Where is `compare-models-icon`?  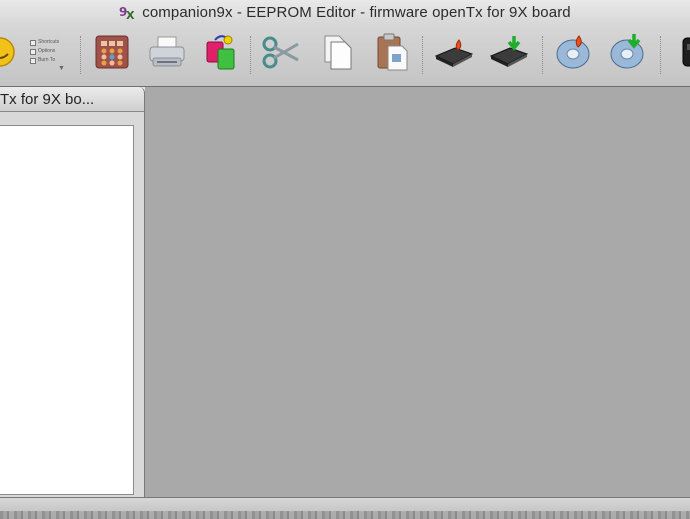
compare-models-icon is located at coordinates (220, 54).